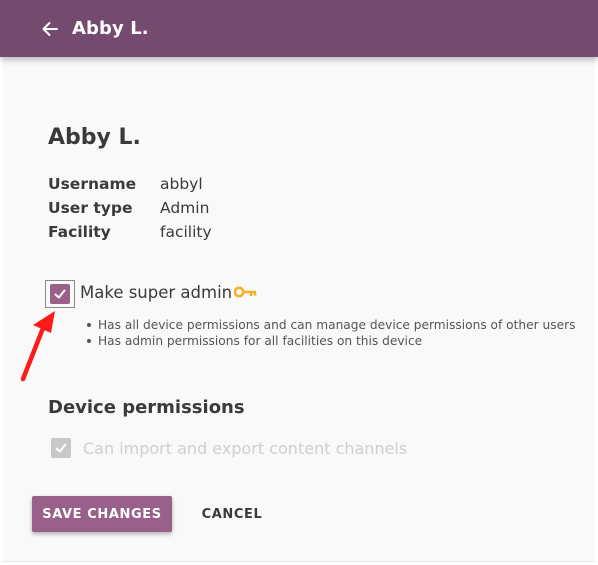 The width and height of the screenshot is (598, 565). What do you see at coordinates (156, 292) in the screenshot?
I see `super-admin-label: Make super admin` at bounding box center [156, 292].